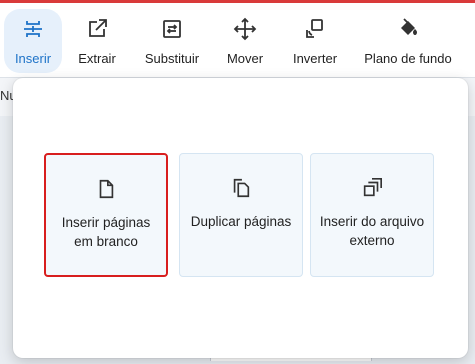 This screenshot has height=364, width=475. What do you see at coordinates (172, 58) in the screenshot?
I see `replace-label: Substituir` at bounding box center [172, 58].